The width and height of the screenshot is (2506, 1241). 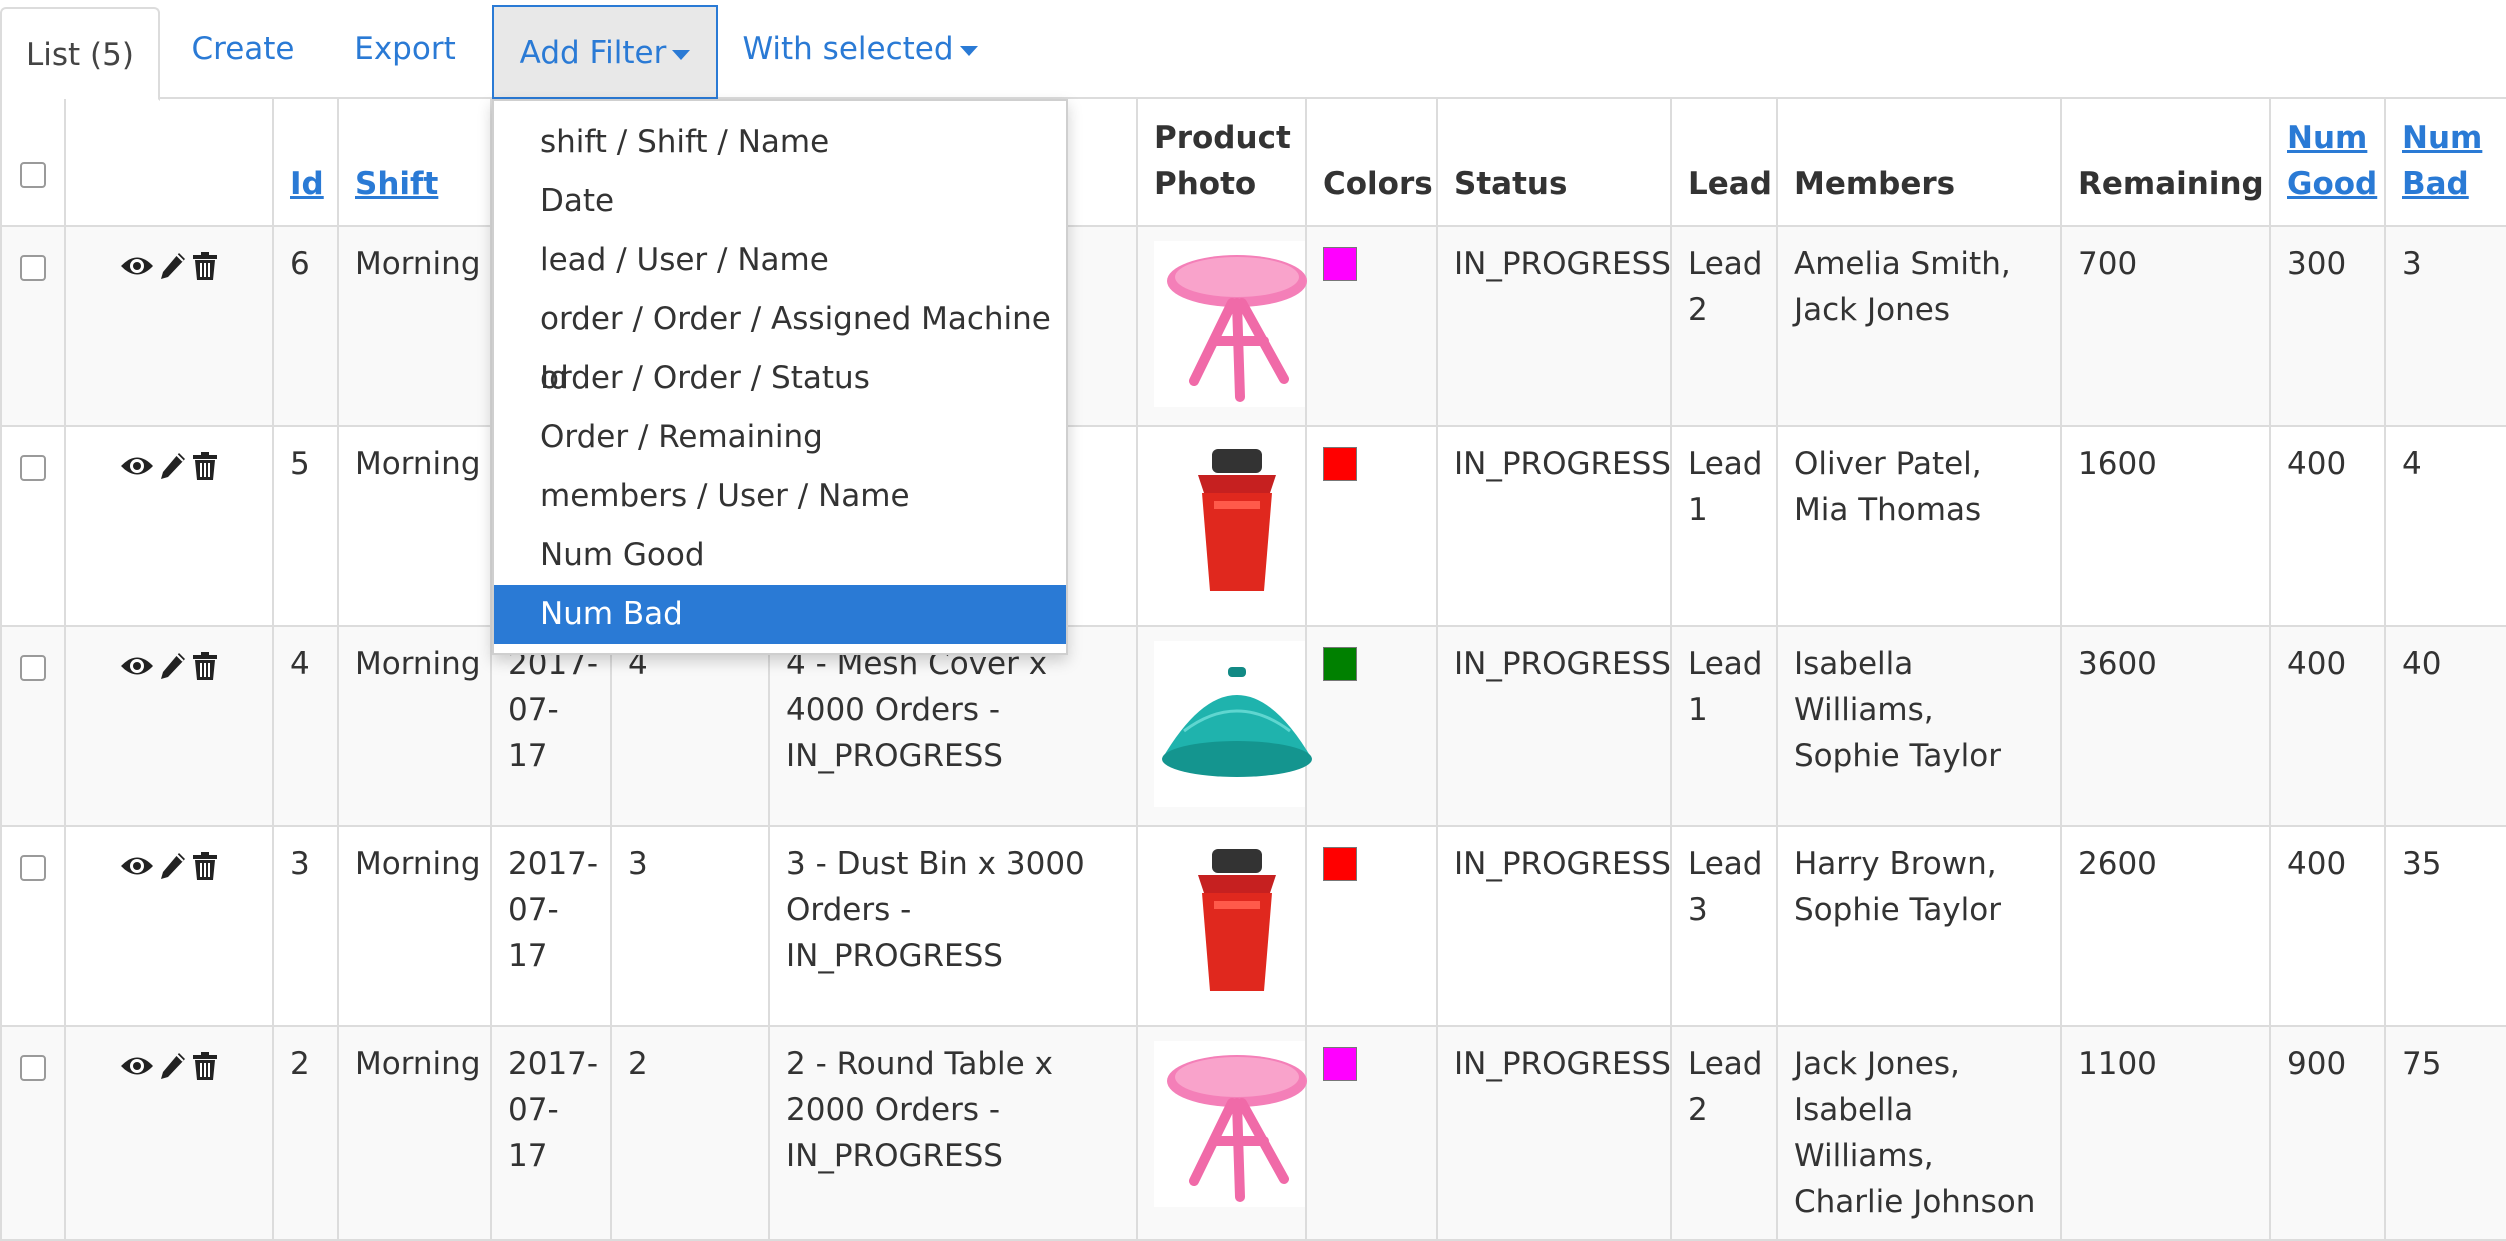 What do you see at coordinates (2327, 526) in the screenshot?
I see `cell-num-good: 400` at bounding box center [2327, 526].